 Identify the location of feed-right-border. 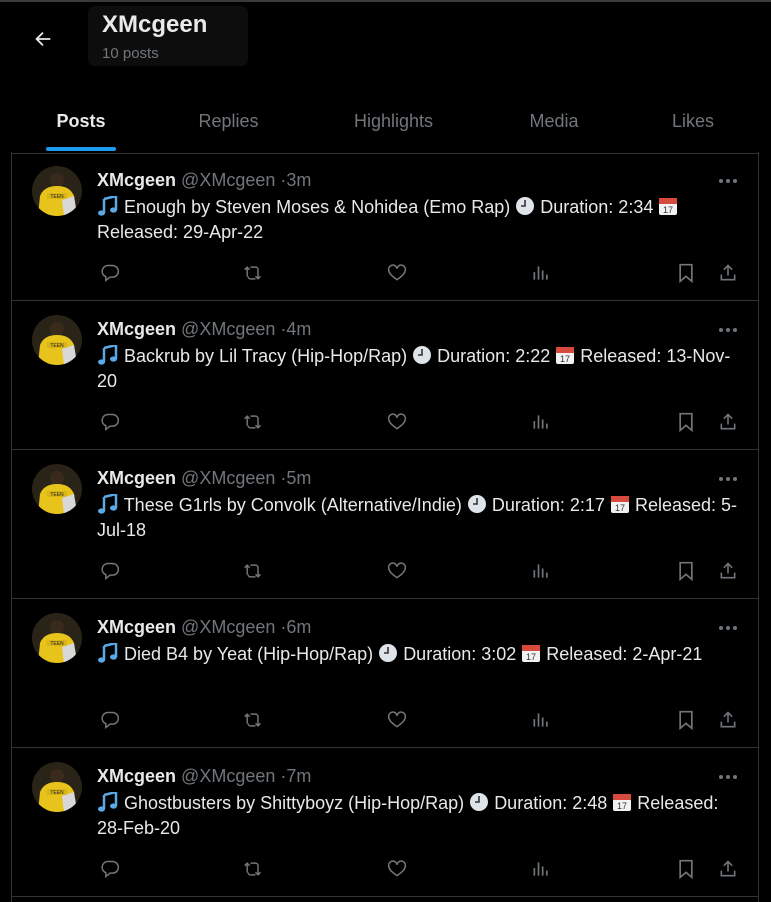
(758, 527).